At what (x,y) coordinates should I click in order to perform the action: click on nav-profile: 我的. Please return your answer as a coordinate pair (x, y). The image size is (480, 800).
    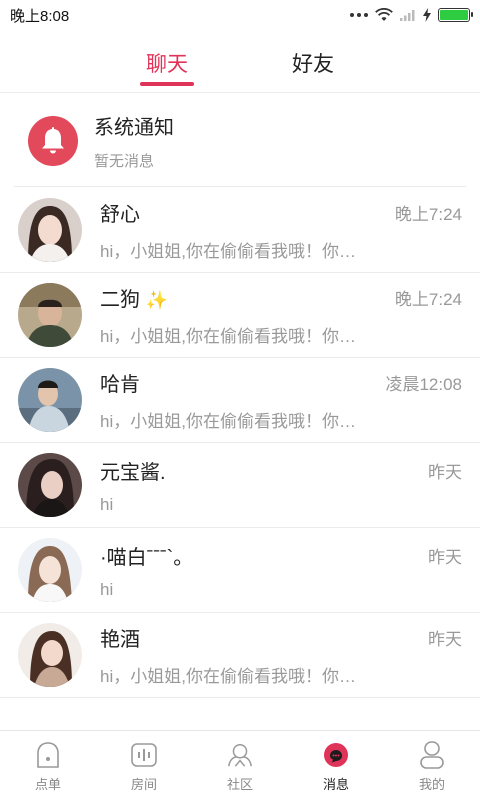
    Looking at the image, I should click on (432, 765).